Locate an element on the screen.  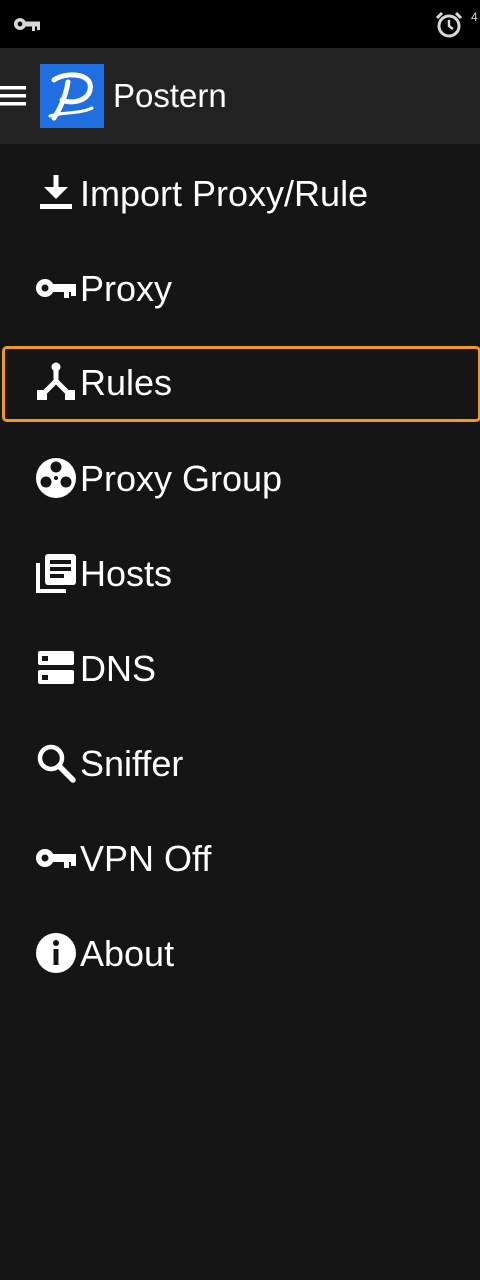
vpn-key-icon is located at coordinates (27, 24).